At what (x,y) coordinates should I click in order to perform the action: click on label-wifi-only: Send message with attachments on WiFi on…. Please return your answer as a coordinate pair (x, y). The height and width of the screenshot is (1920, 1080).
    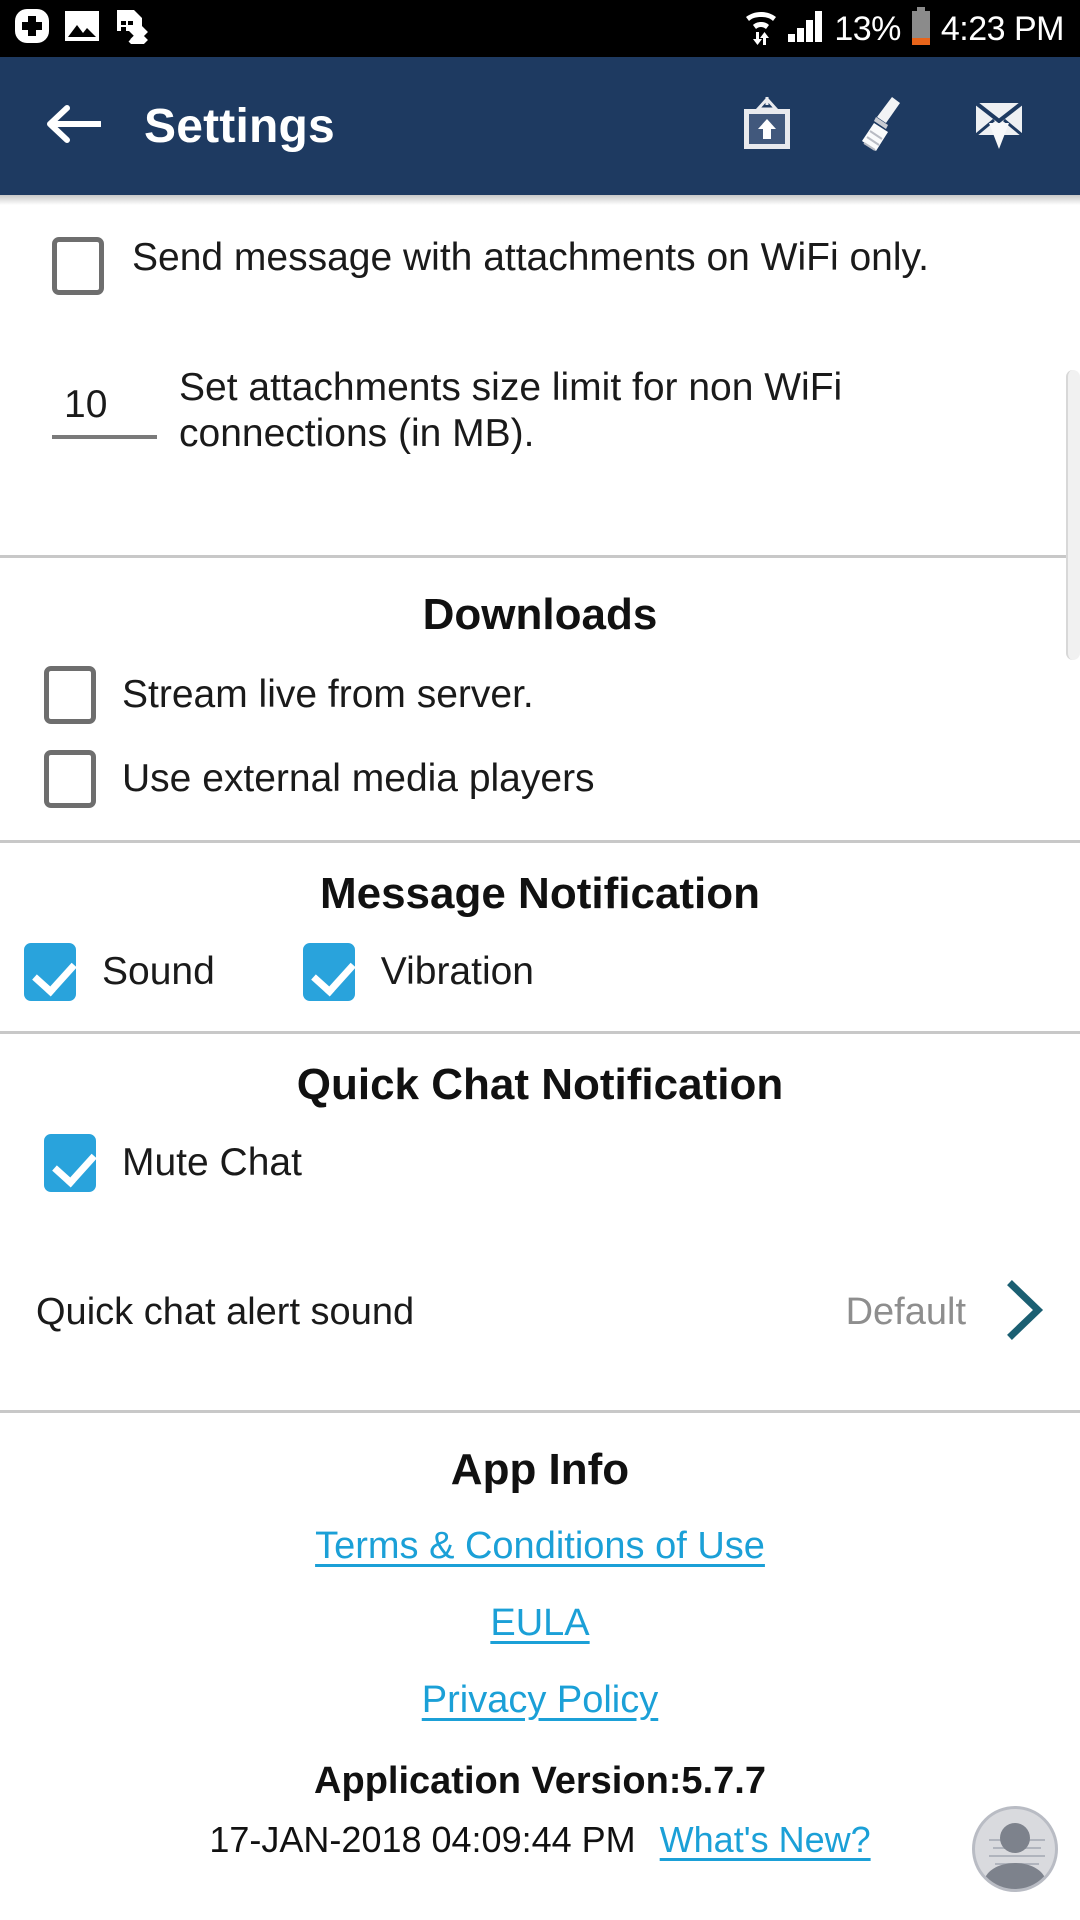
    Looking at the image, I should click on (530, 257).